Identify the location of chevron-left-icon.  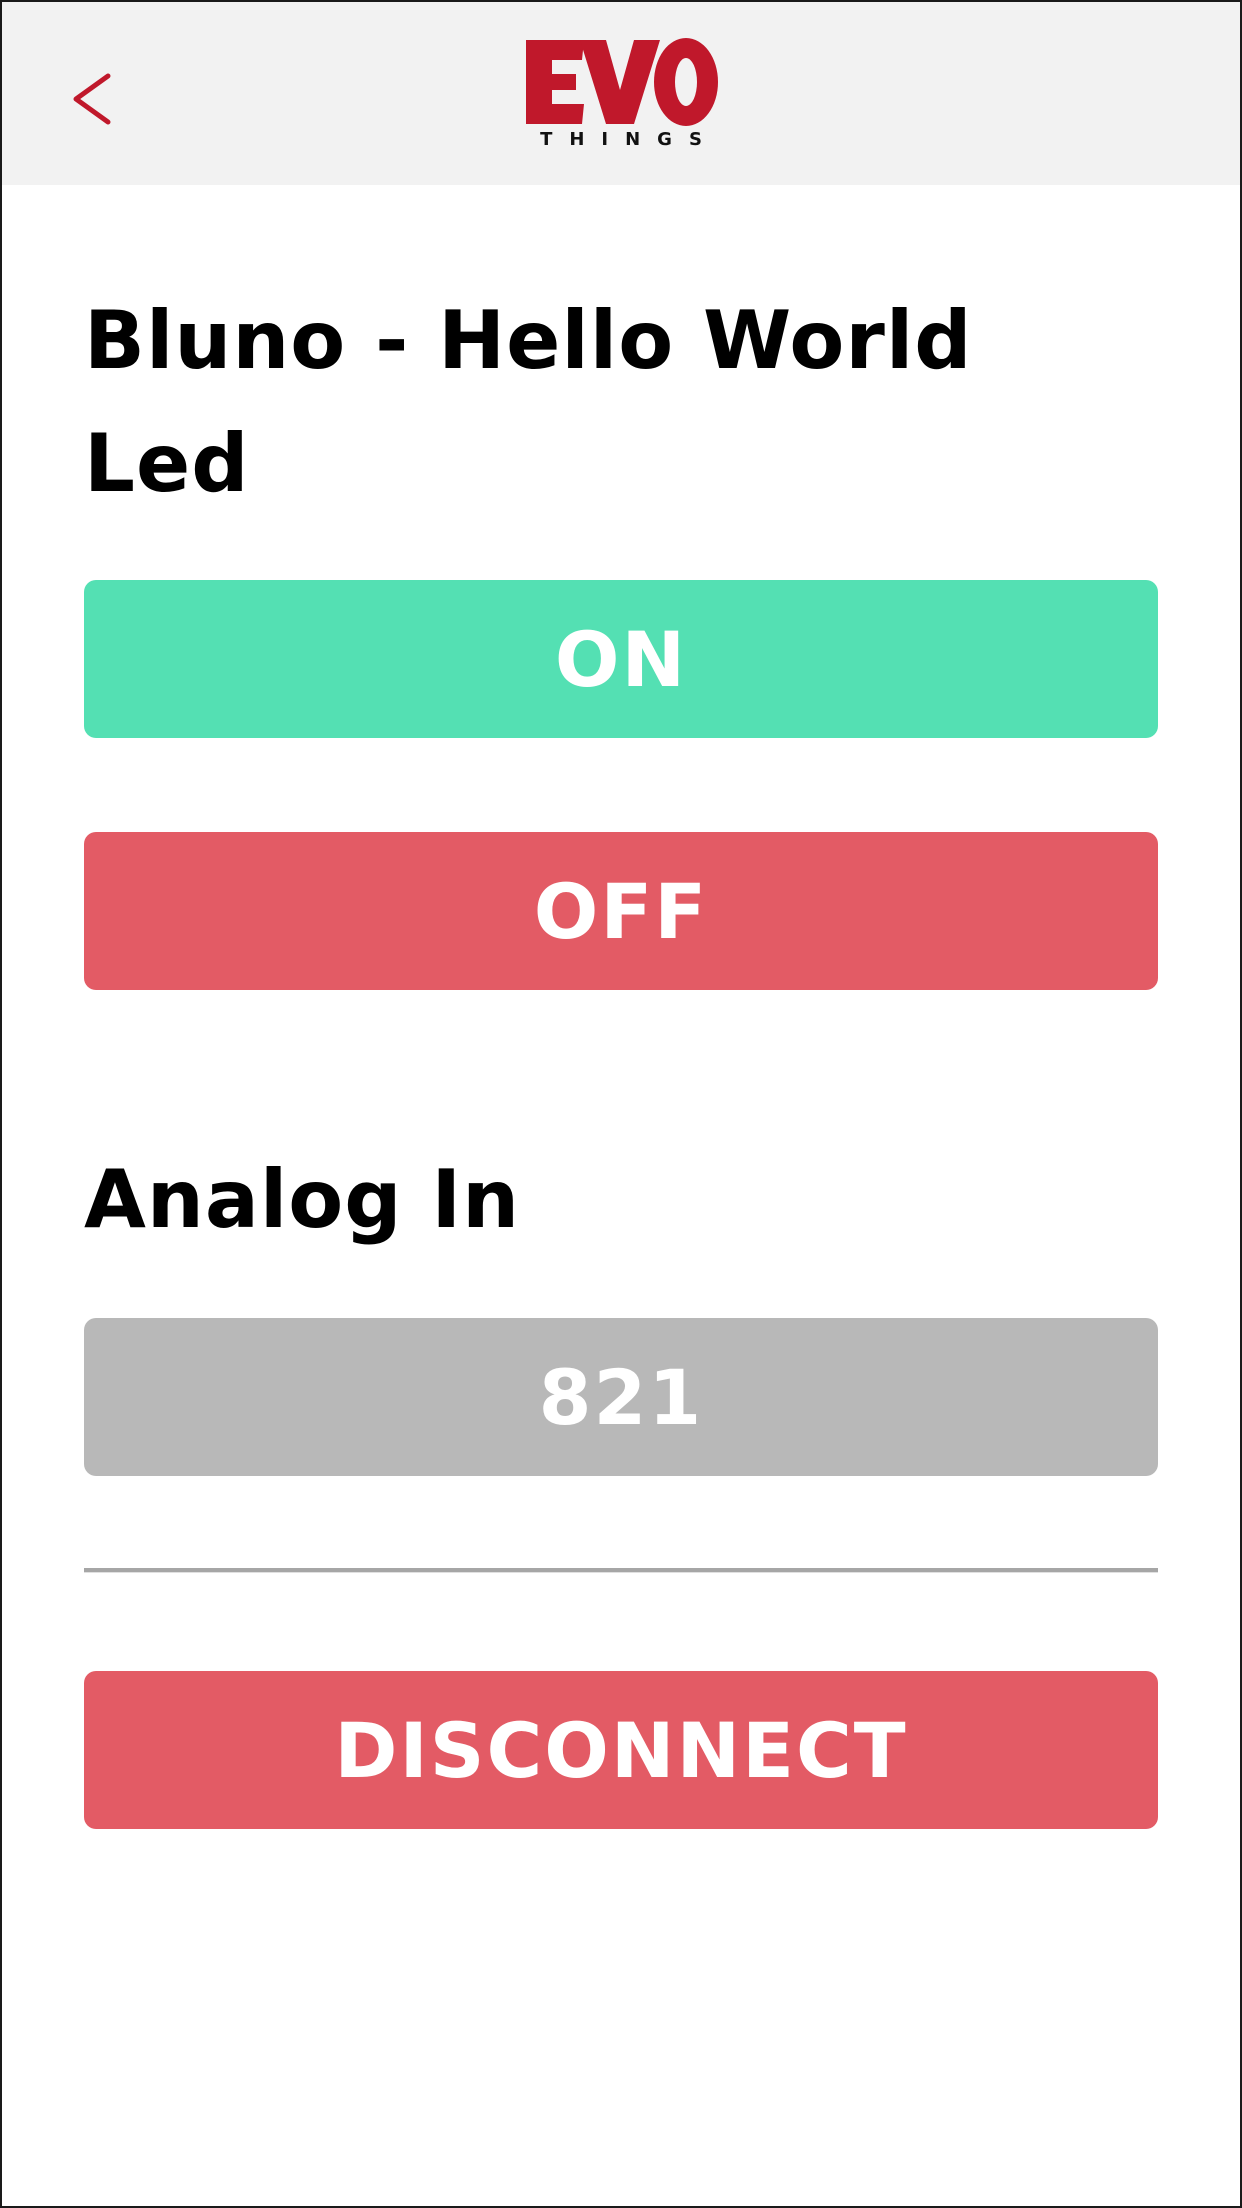
(92, 99).